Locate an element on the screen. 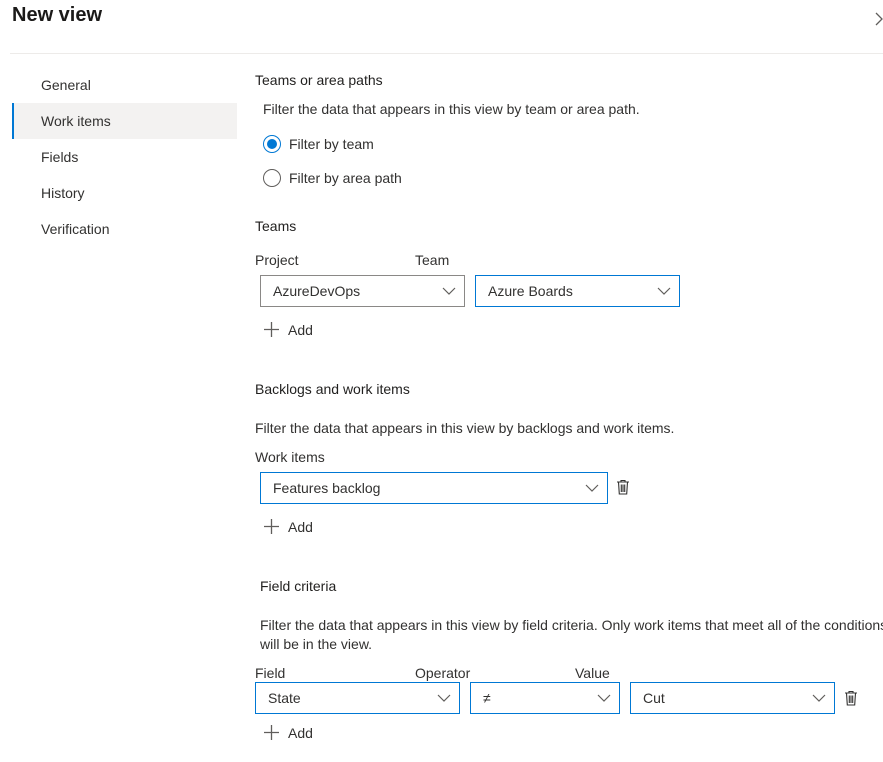  nav-item-history: History is located at coordinates (124, 193).